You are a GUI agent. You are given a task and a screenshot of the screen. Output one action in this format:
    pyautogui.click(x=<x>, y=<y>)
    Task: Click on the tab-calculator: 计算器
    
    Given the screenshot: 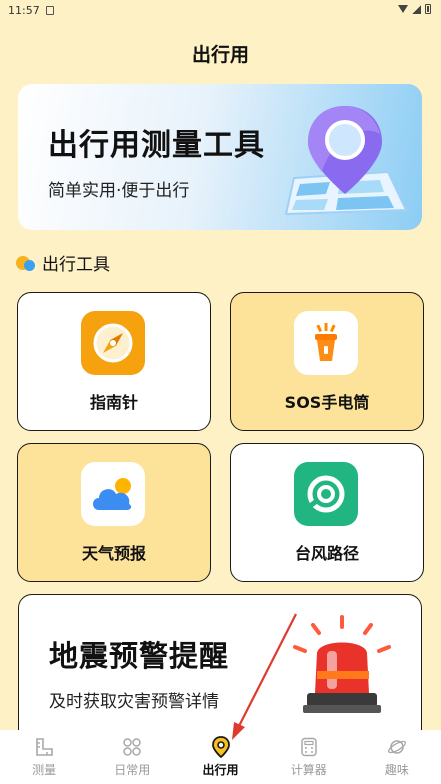 What is the action you would take?
    pyautogui.click(x=309, y=757)
    